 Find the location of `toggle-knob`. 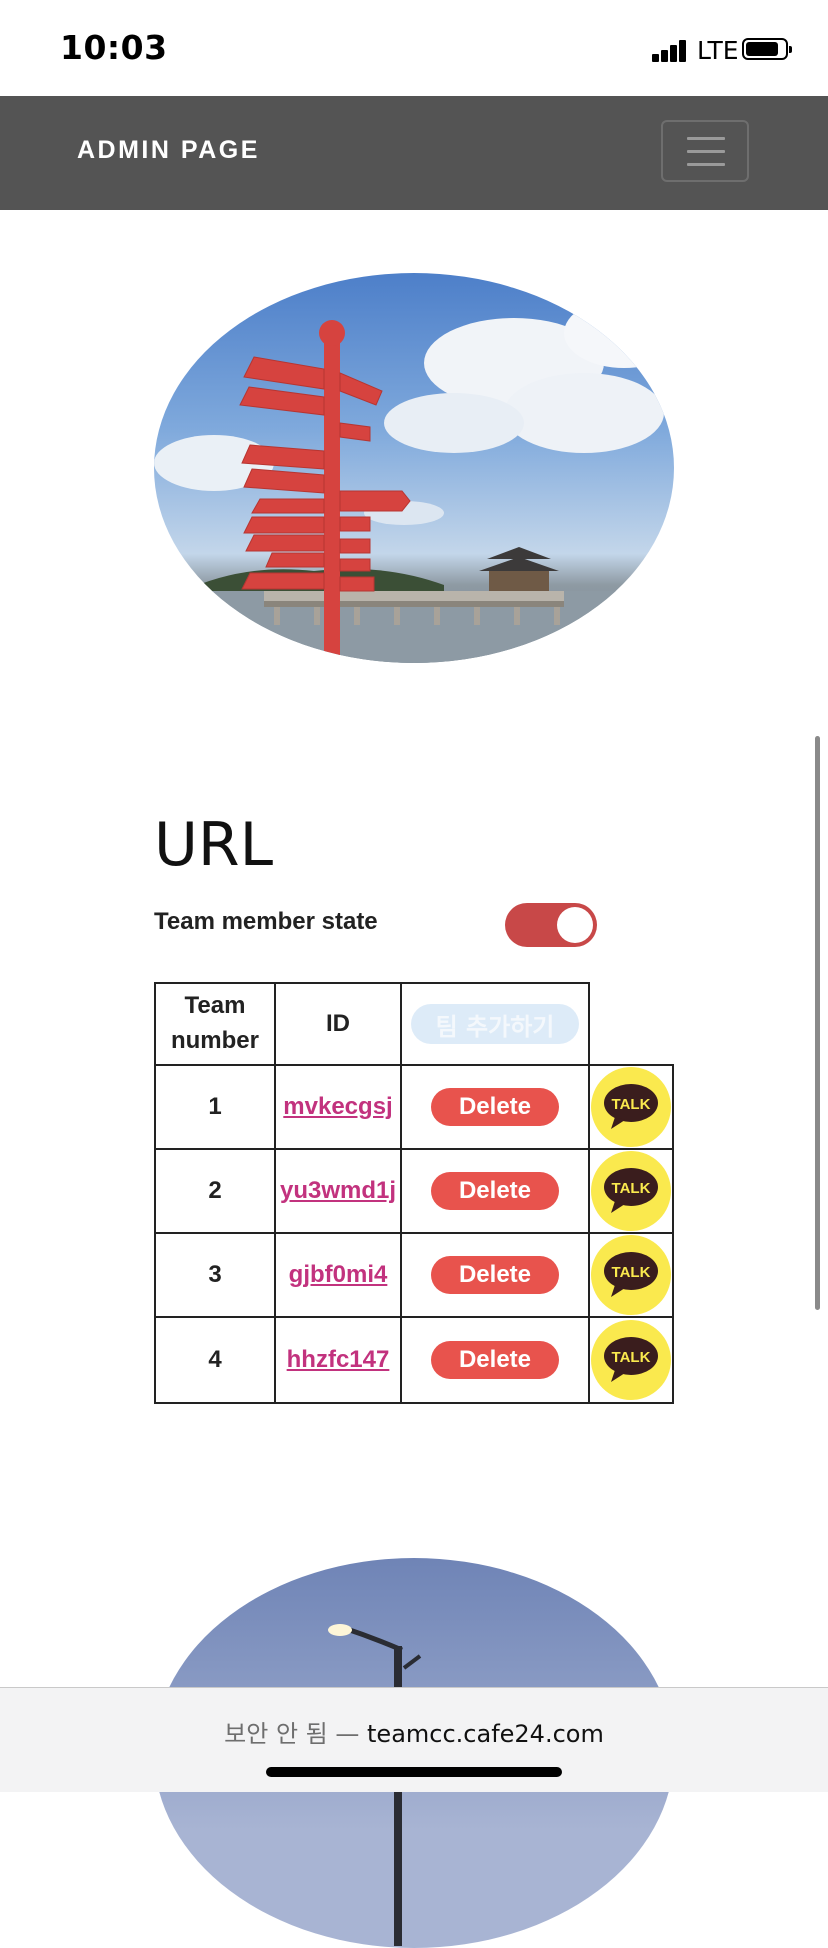

toggle-knob is located at coordinates (575, 925).